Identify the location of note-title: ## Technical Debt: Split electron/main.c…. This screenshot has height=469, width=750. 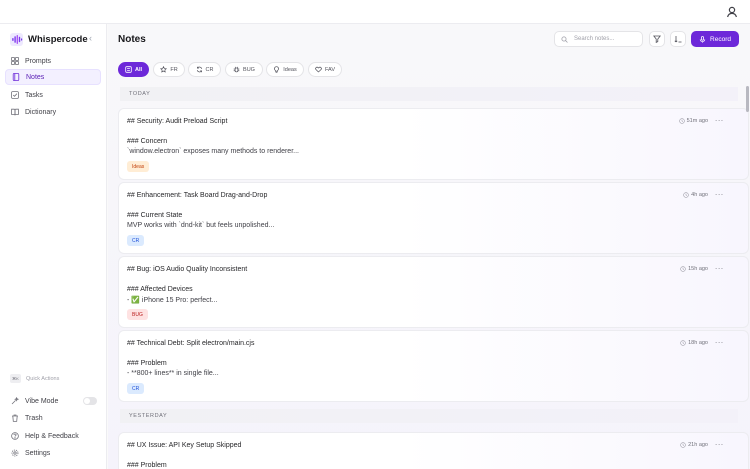
(191, 343).